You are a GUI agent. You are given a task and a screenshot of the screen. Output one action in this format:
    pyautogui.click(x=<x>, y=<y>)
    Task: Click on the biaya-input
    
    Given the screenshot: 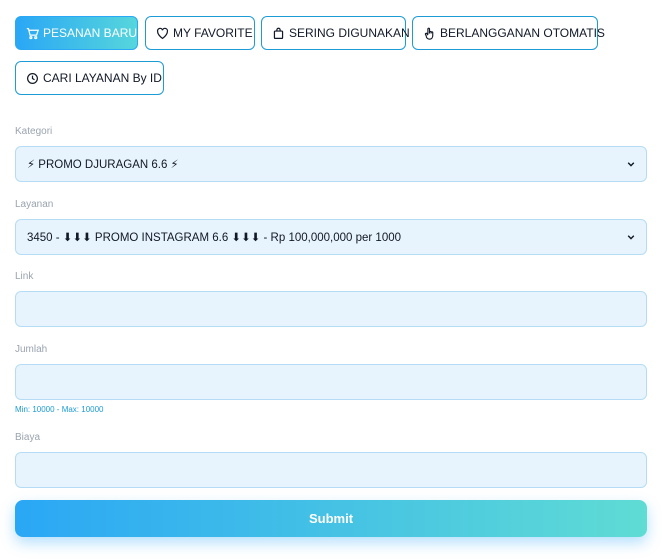 What is the action you would take?
    pyautogui.click(x=331, y=470)
    